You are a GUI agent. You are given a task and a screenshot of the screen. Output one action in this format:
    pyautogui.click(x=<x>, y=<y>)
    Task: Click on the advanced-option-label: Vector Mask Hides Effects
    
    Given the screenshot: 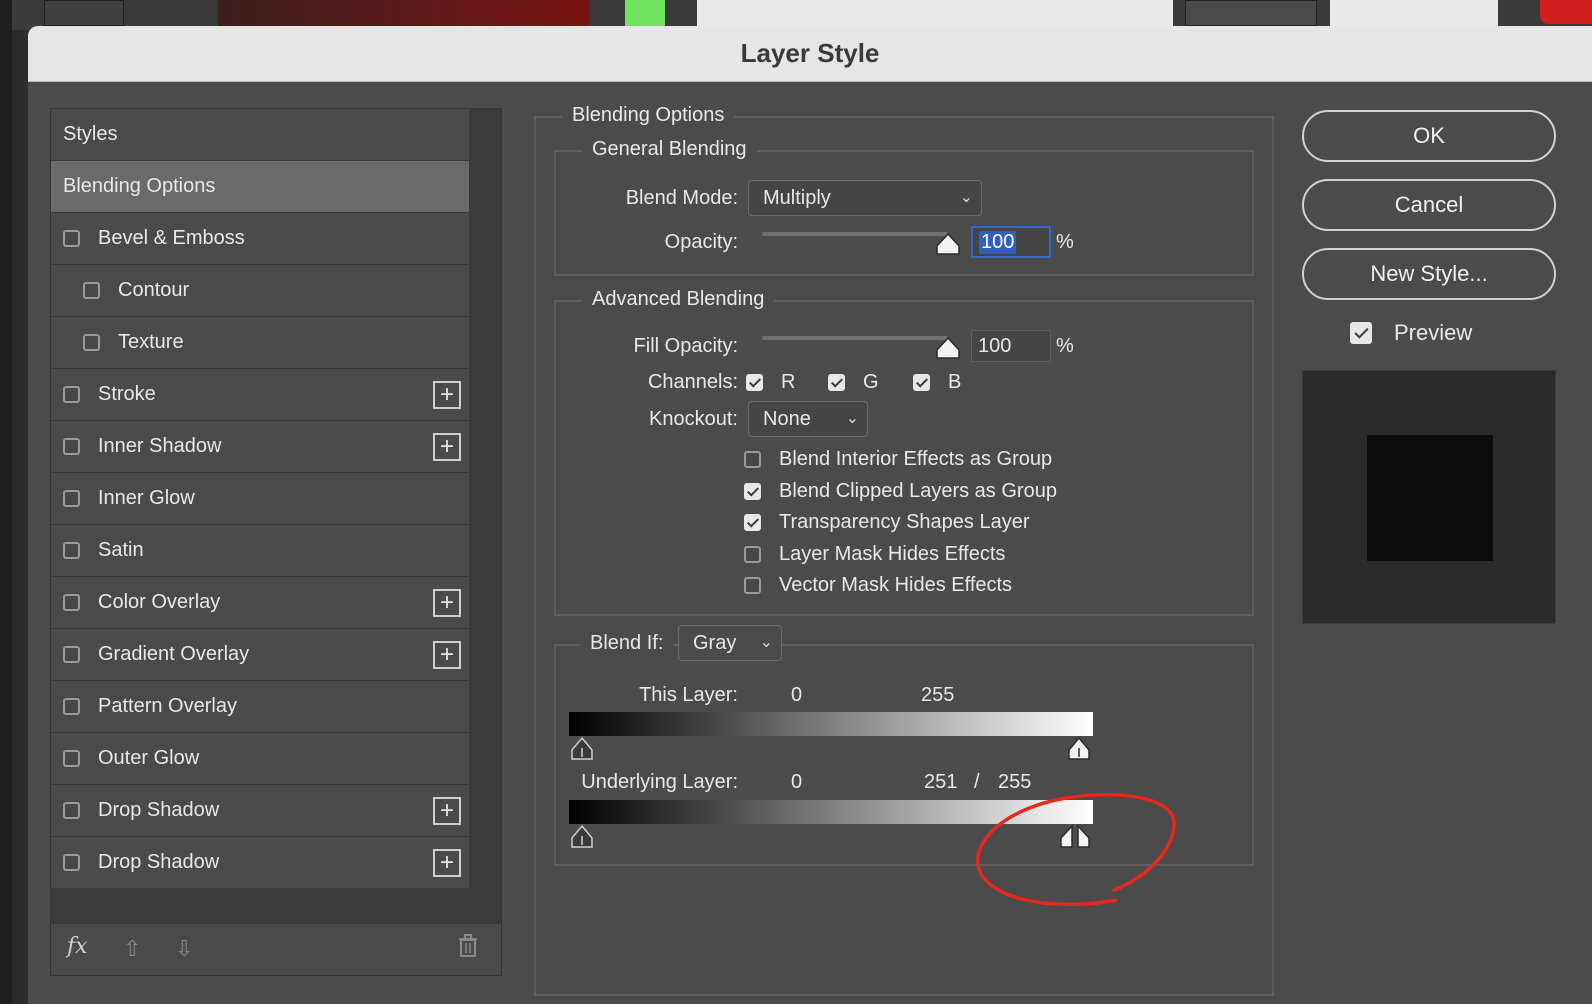 What is the action you would take?
    pyautogui.click(x=896, y=585)
    